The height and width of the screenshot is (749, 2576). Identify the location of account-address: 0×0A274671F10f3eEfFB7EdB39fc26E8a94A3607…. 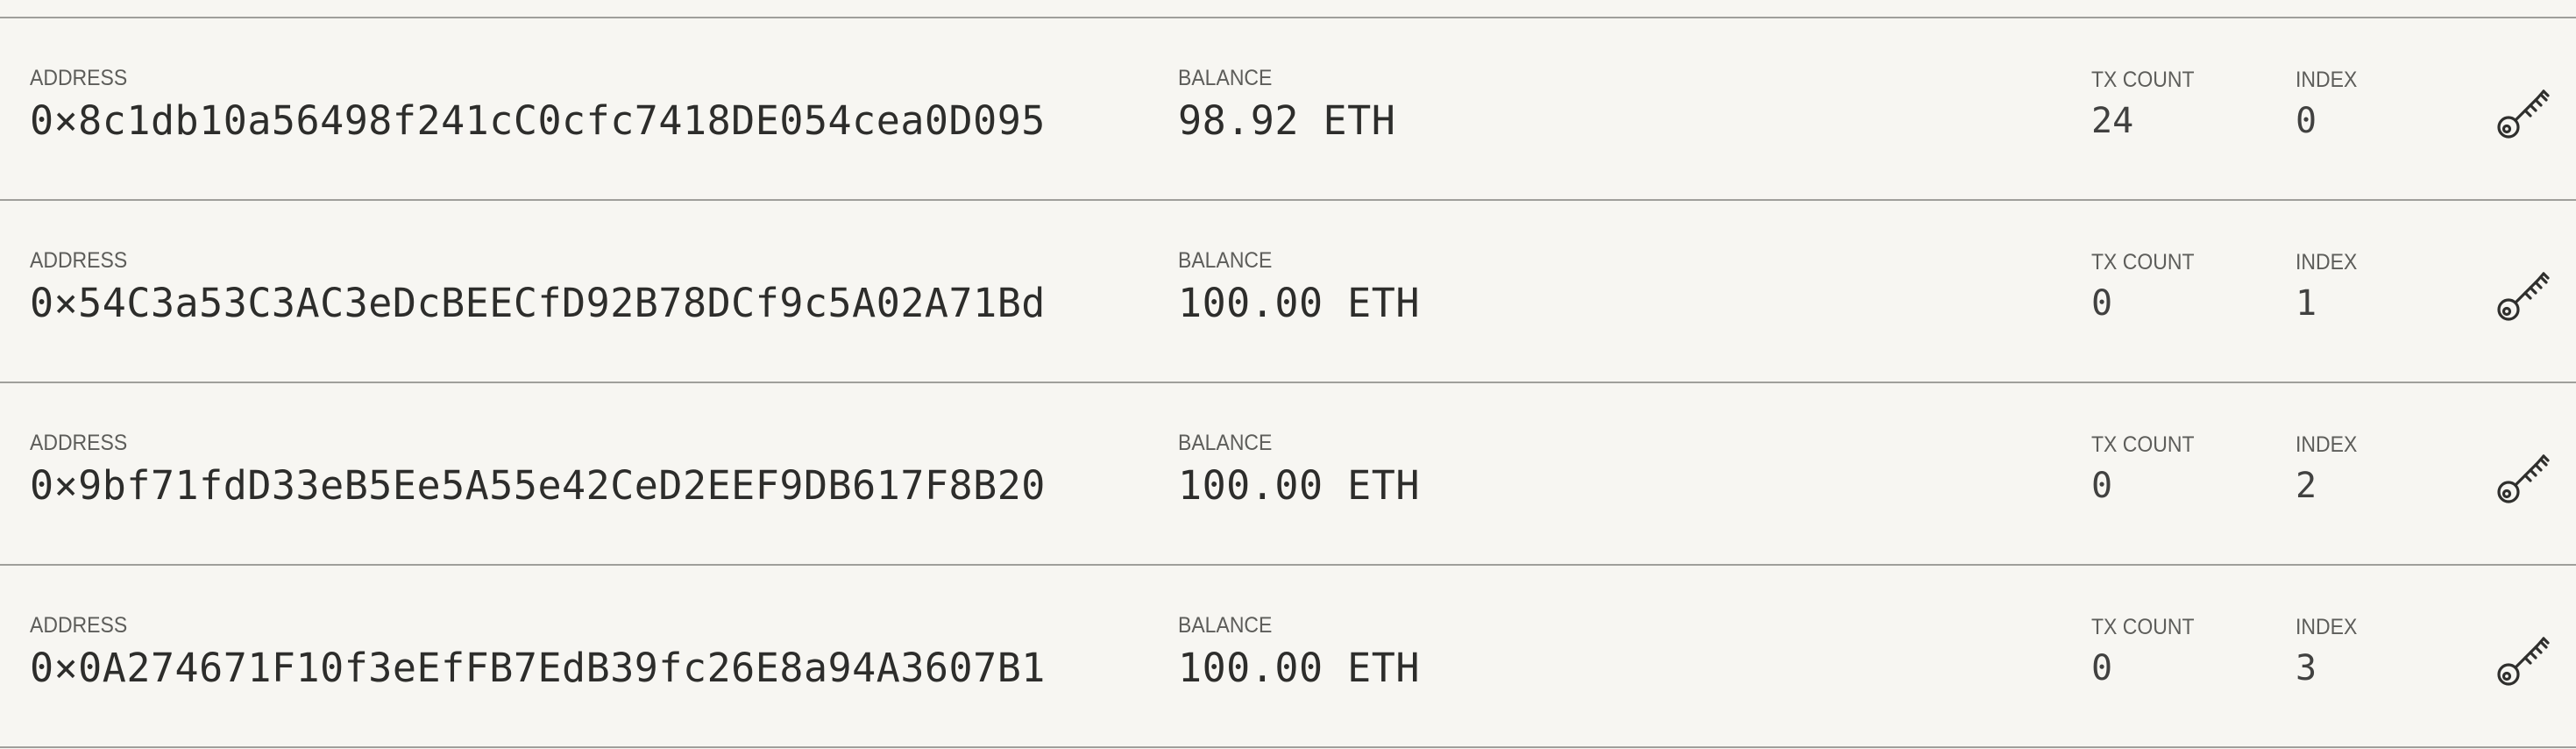
(538, 668).